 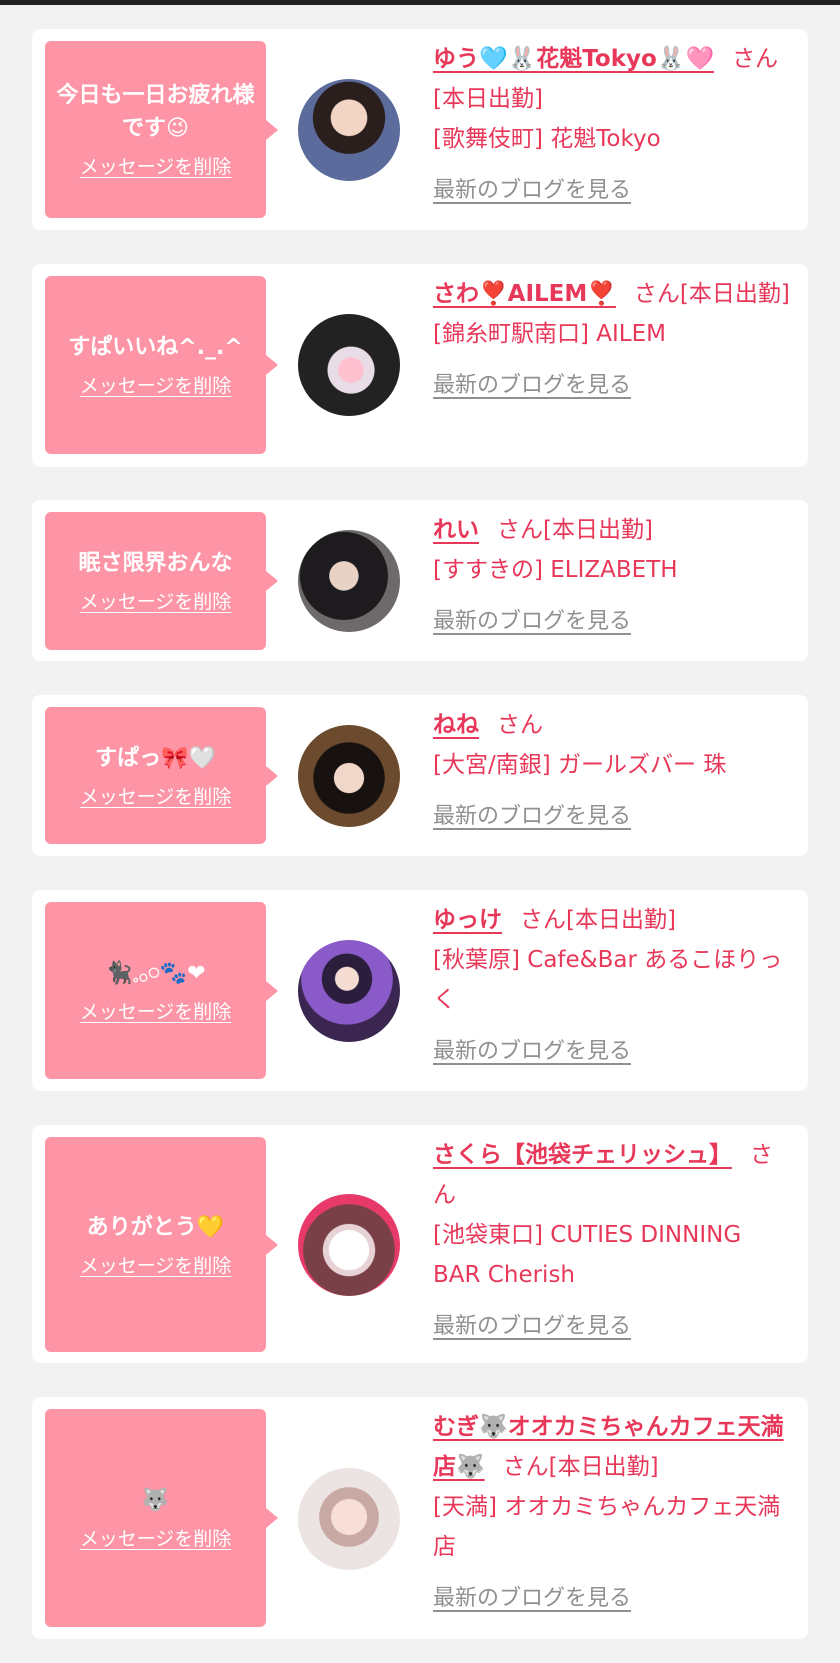 I want to click on cast-info: れい さん[本日出勤] [すすきの] ELIZABETH 最新のブログを見る, so click(x=612, y=576).